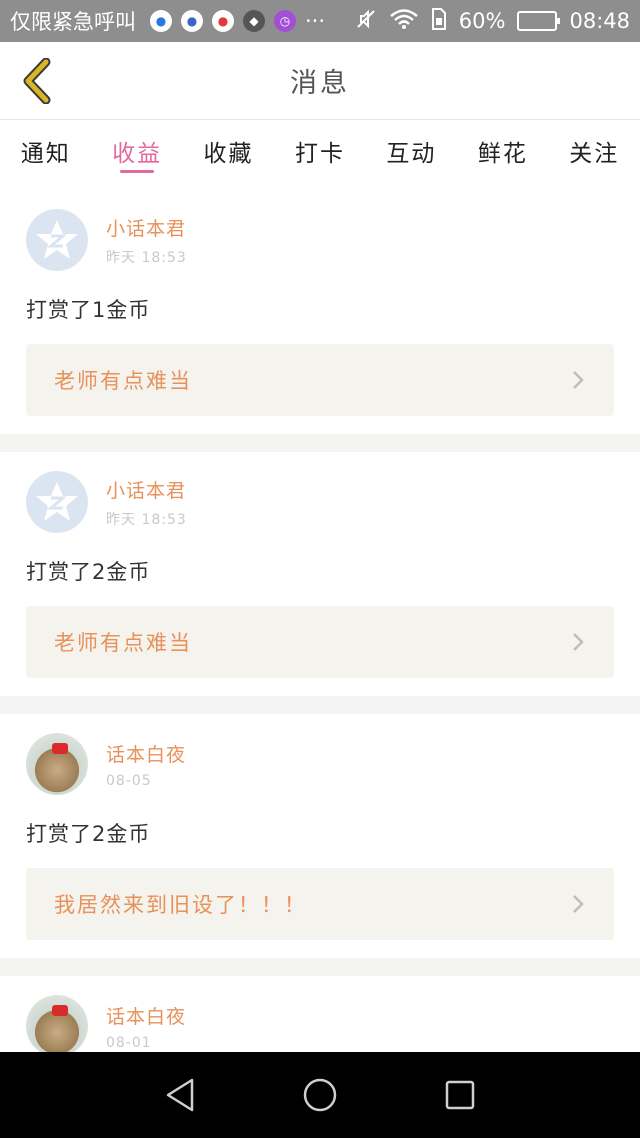  I want to click on back-arrow-icon, so click(37, 81).